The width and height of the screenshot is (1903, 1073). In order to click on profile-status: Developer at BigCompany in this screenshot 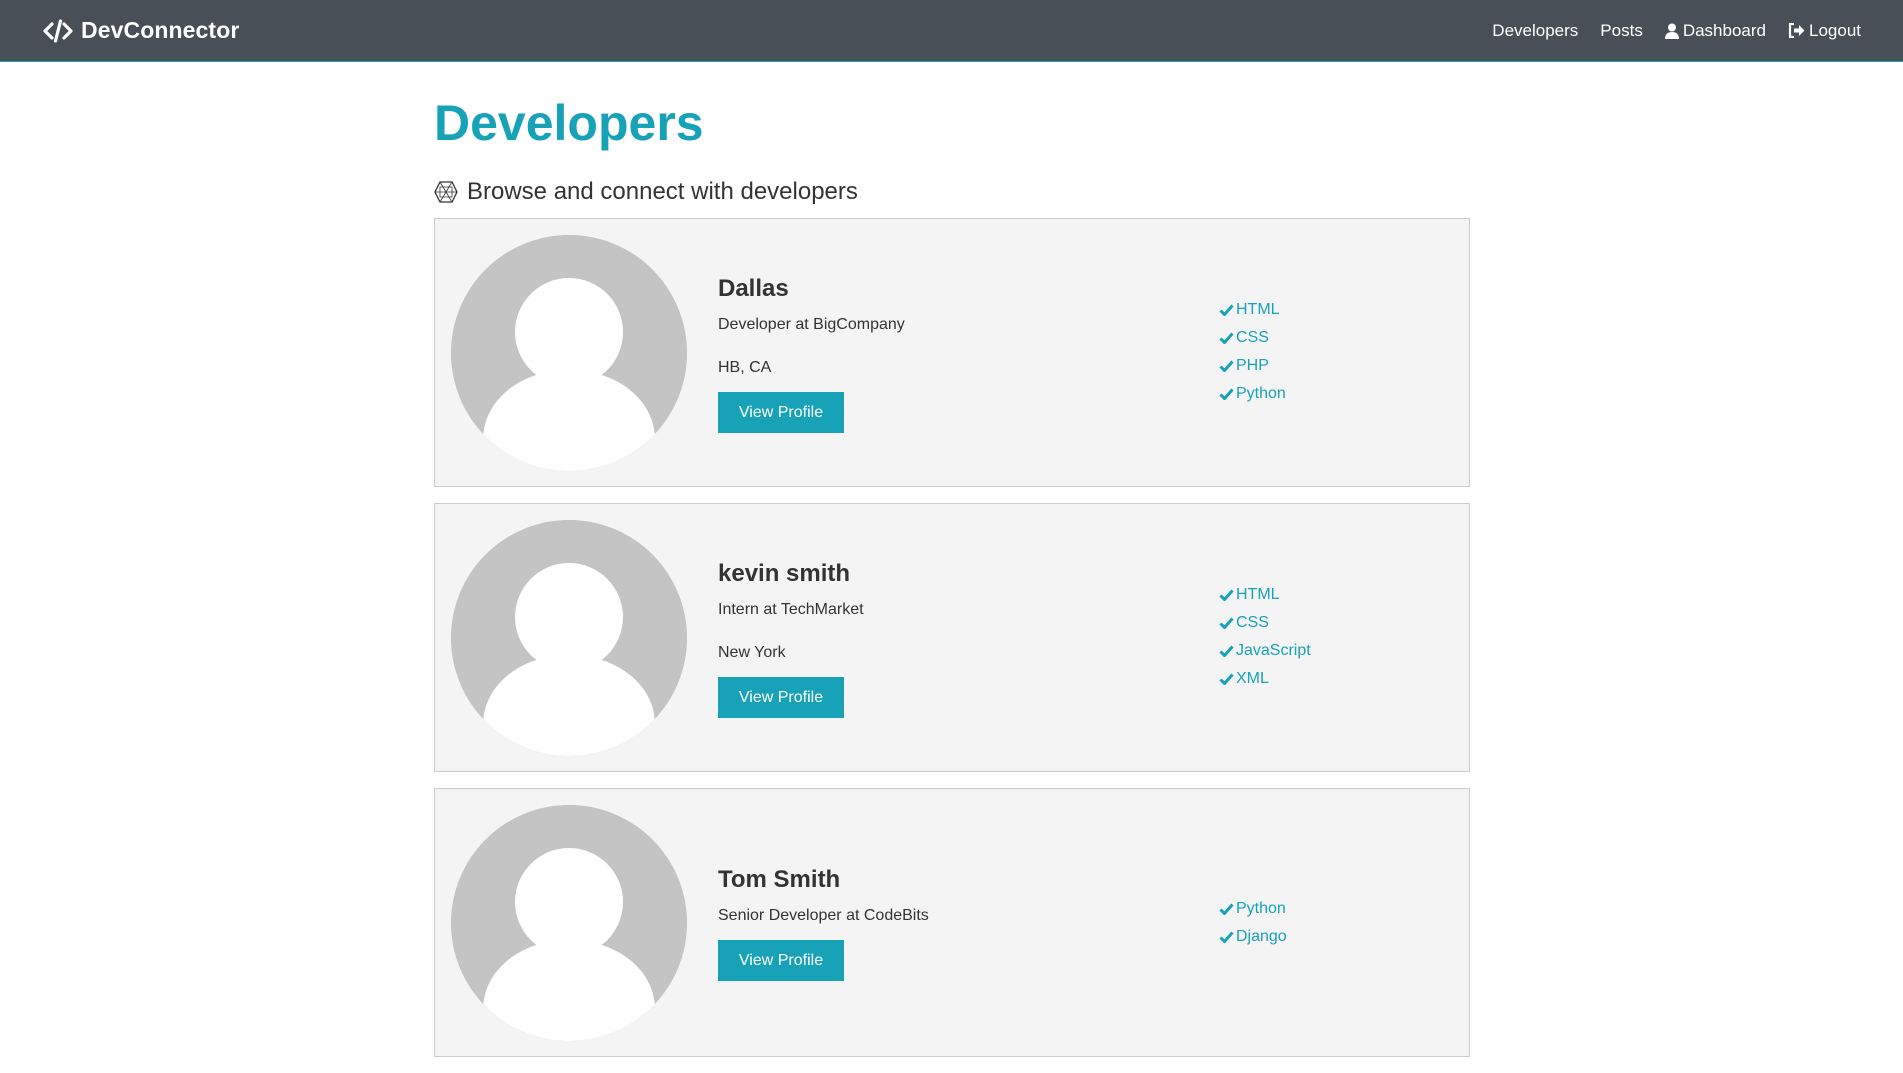, I will do `click(811, 324)`.